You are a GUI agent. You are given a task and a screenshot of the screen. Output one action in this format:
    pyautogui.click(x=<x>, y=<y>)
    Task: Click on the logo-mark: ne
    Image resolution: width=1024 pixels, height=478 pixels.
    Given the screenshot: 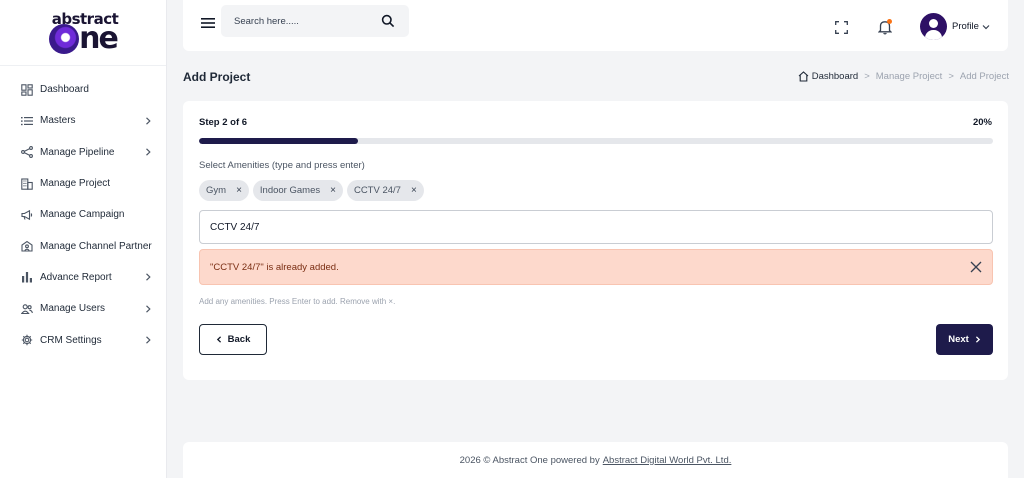 What is the action you would take?
    pyautogui.click(x=84, y=38)
    